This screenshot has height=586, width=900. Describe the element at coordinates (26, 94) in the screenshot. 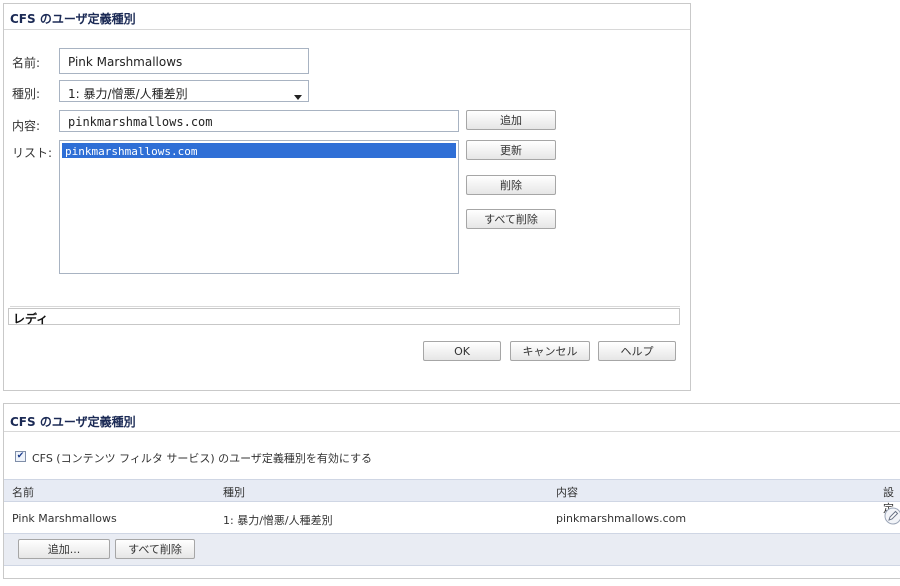

I see `category-label: 種別:` at that location.